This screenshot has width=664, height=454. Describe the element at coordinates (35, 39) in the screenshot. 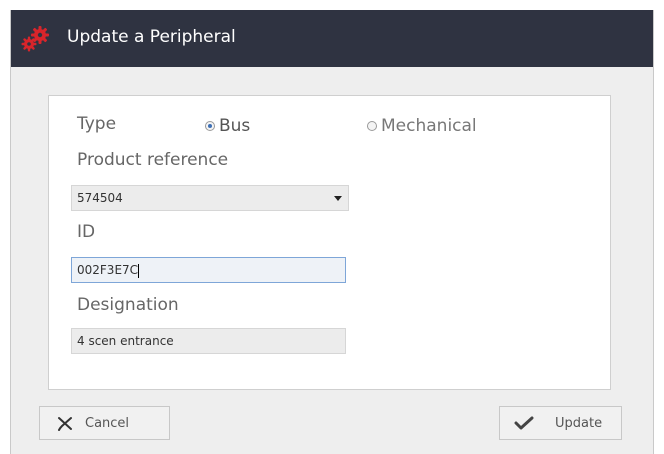

I see `gears-icon` at that location.